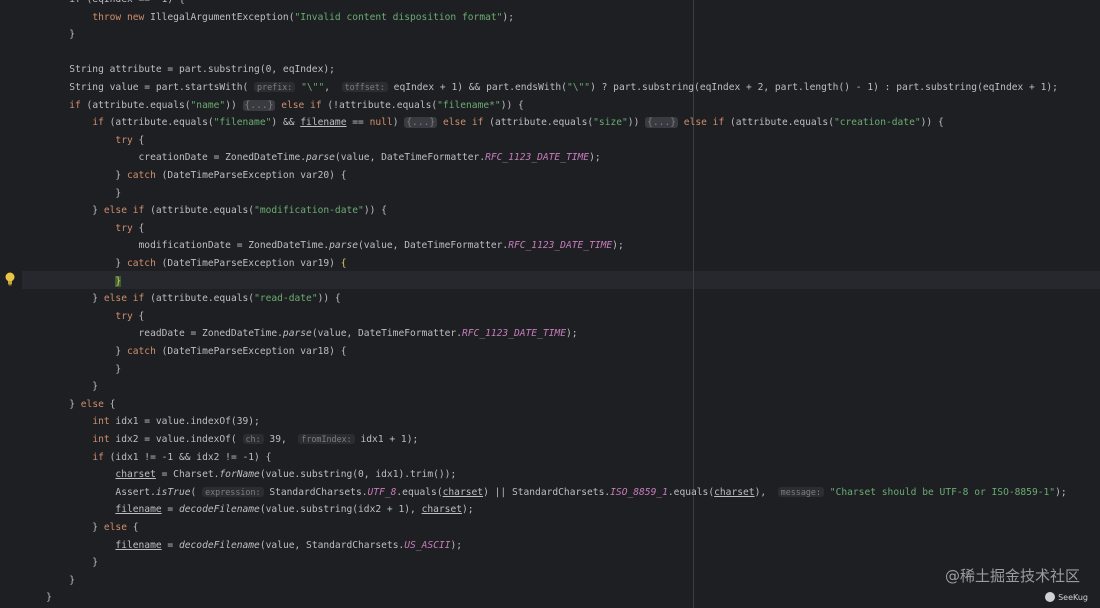  I want to click on code-token: "read-date", so click(286, 299).